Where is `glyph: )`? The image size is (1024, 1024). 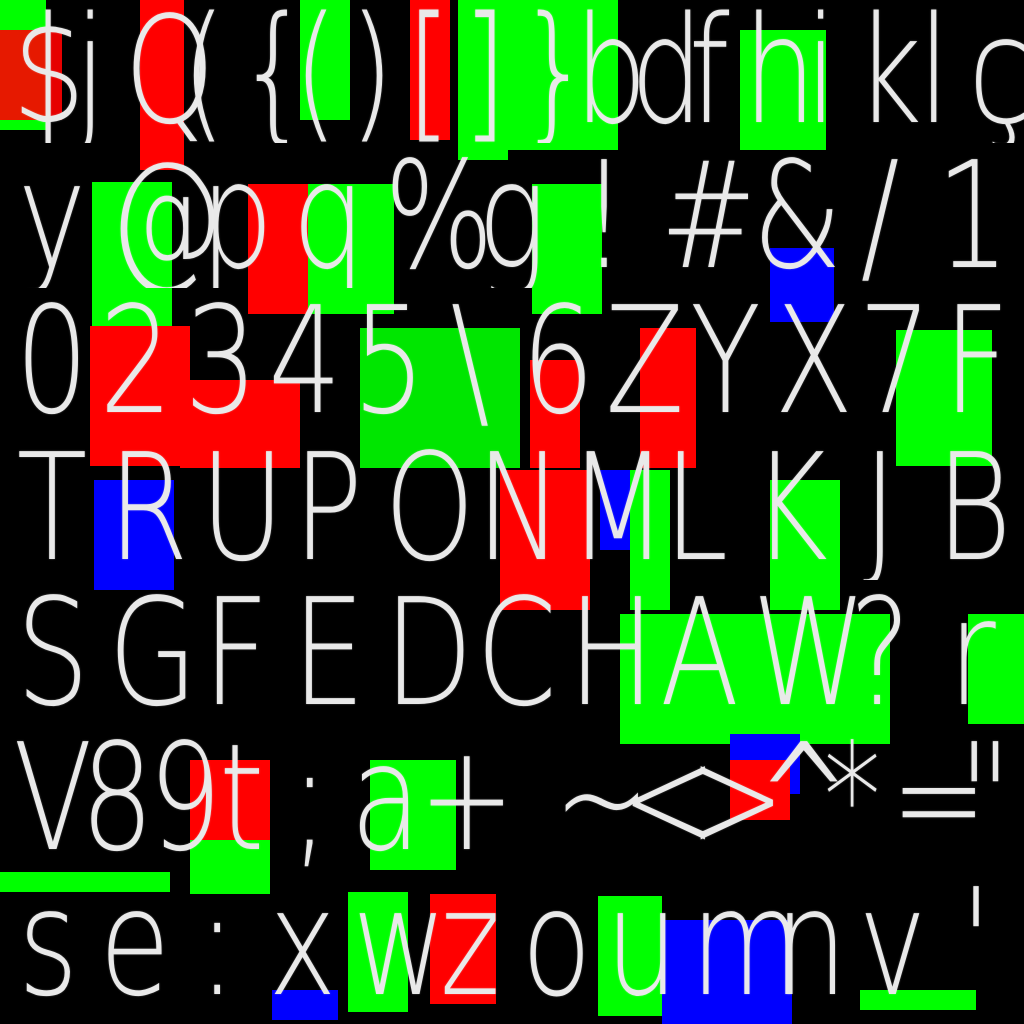 glyph: ) is located at coordinates (372, 71).